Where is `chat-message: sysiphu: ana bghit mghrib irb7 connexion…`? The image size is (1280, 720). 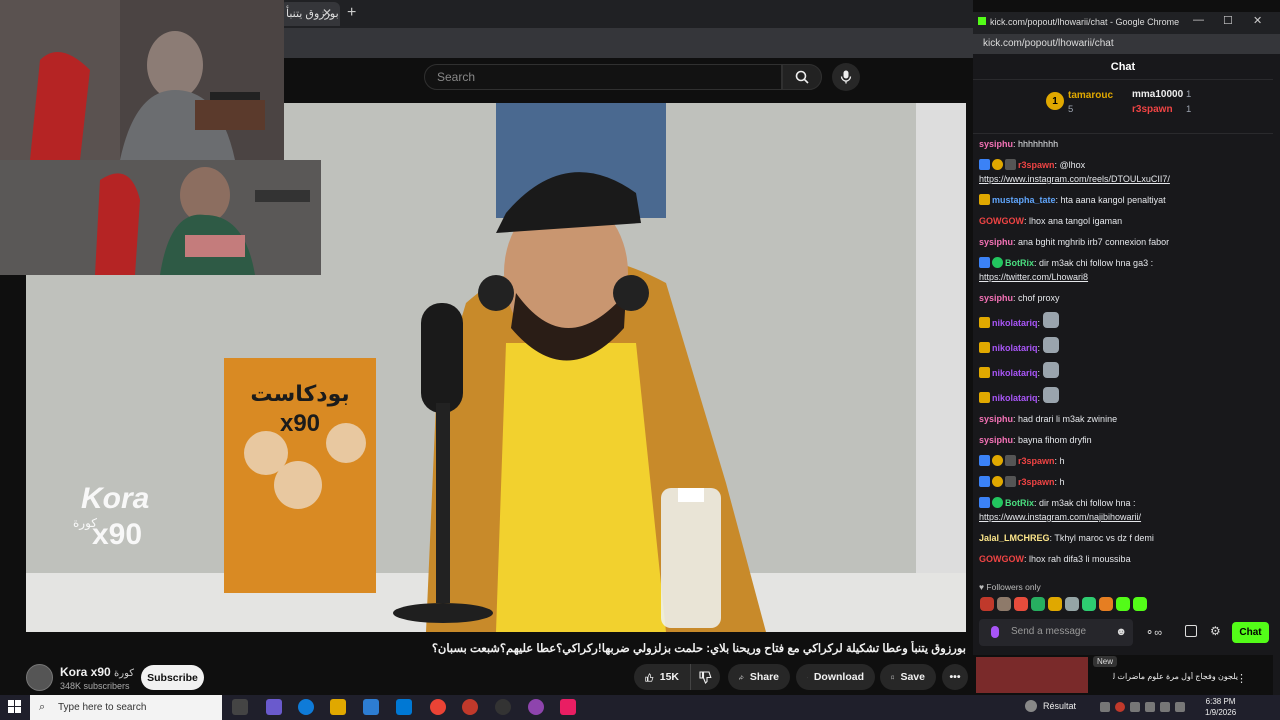 chat-message: sysiphu: ana bghit mghrib irb7 connexion… is located at coordinates (1074, 242).